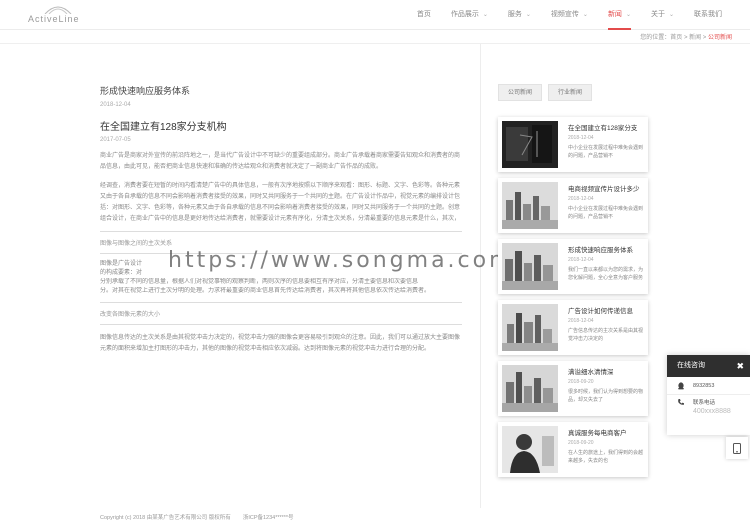 Image resolution: width=750 pixels, height=527 pixels. Describe the element at coordinates (54, 19) in the screenshot. I see `logo-text: ActiveLine` at that location.